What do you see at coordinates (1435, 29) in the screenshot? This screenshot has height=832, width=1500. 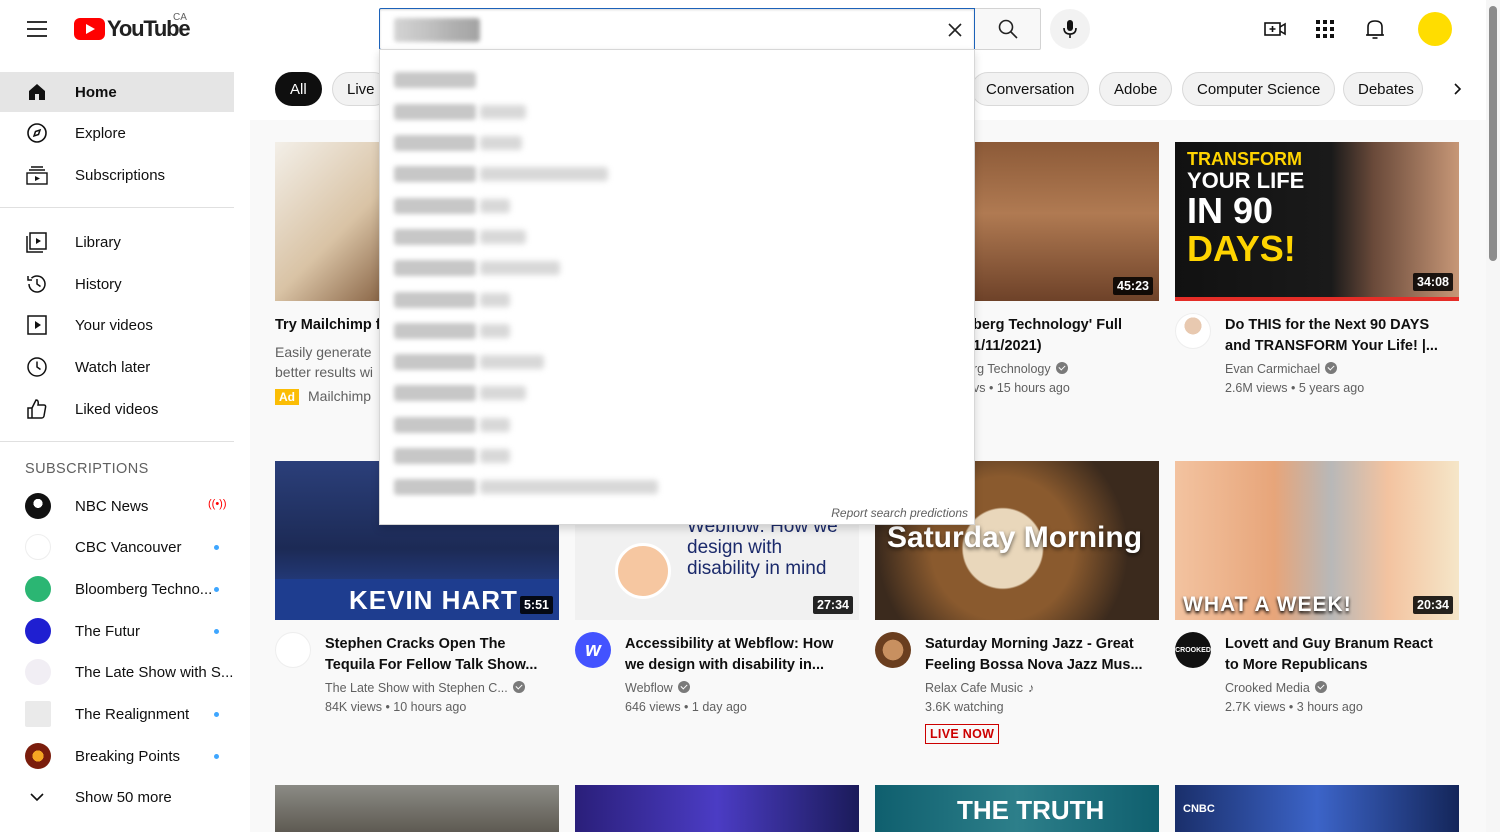 I see `account-avatar` at bounding box center [1435, 29].